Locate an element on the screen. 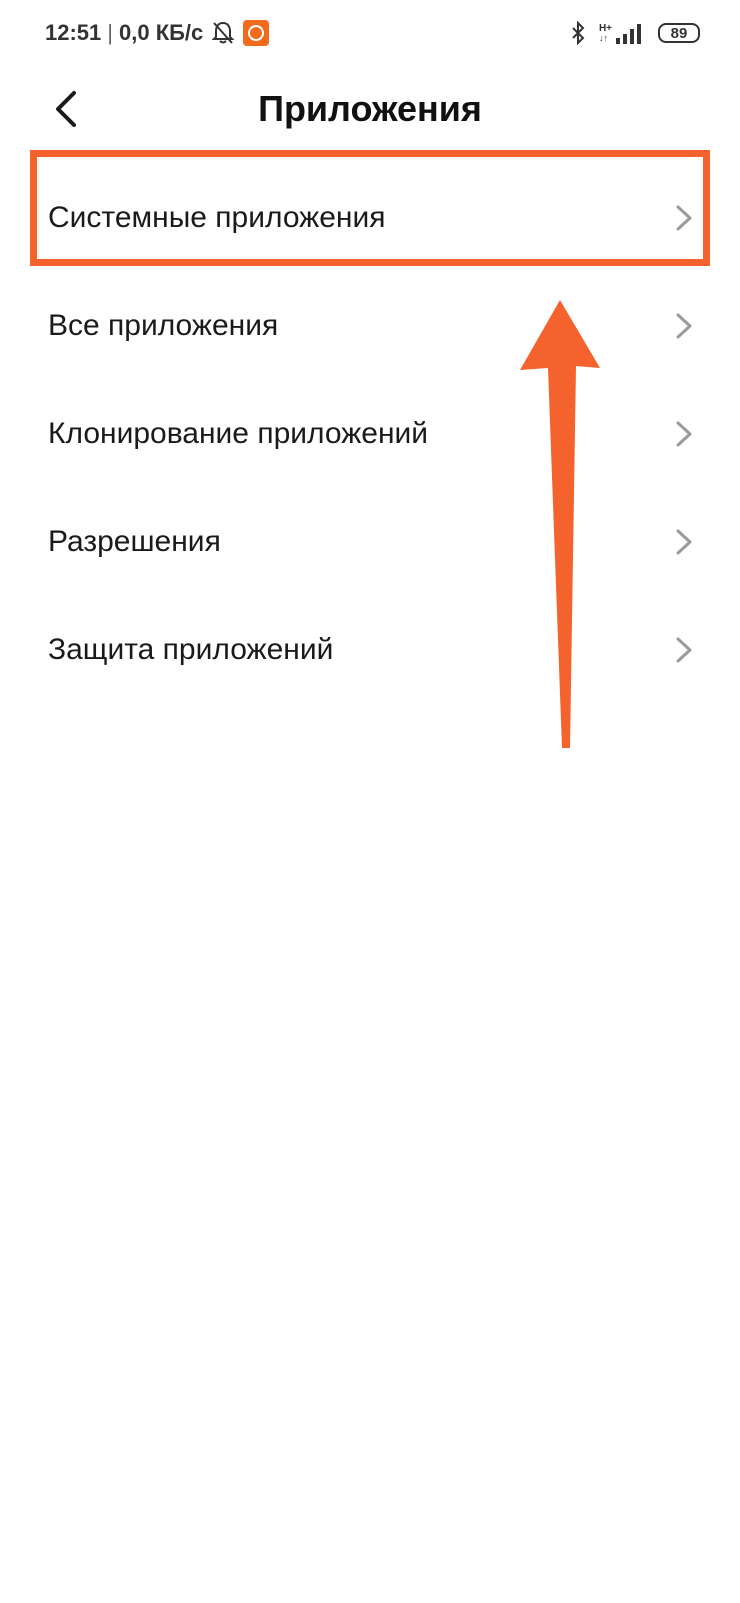 Image resolution: width=740 pixels, height=1603 pixels. bell-muted-icon is located at coordinates (223, 32).